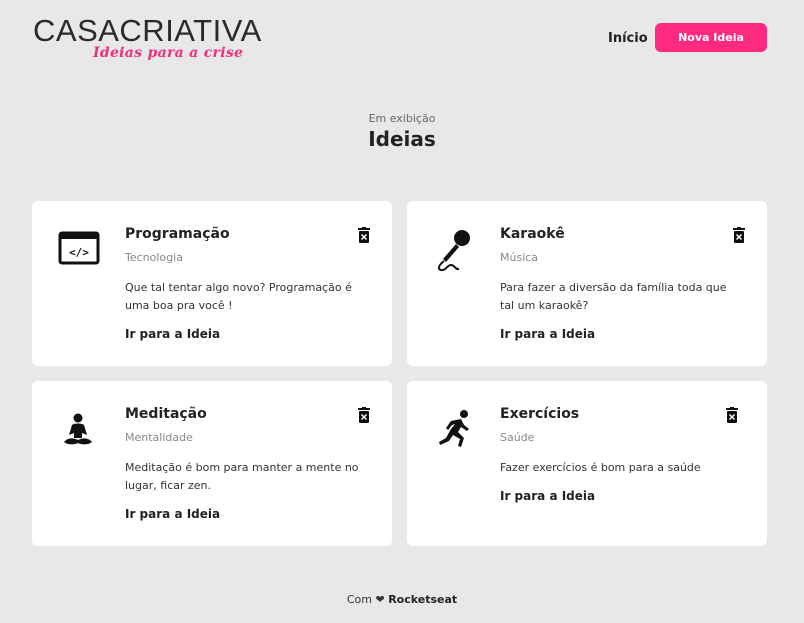 The height and width of the screenshot is (623, 804). Describe the element at coordinates (711, 37) in the screenshot. I see `new-idea-button: Nova Ideia` at that location.